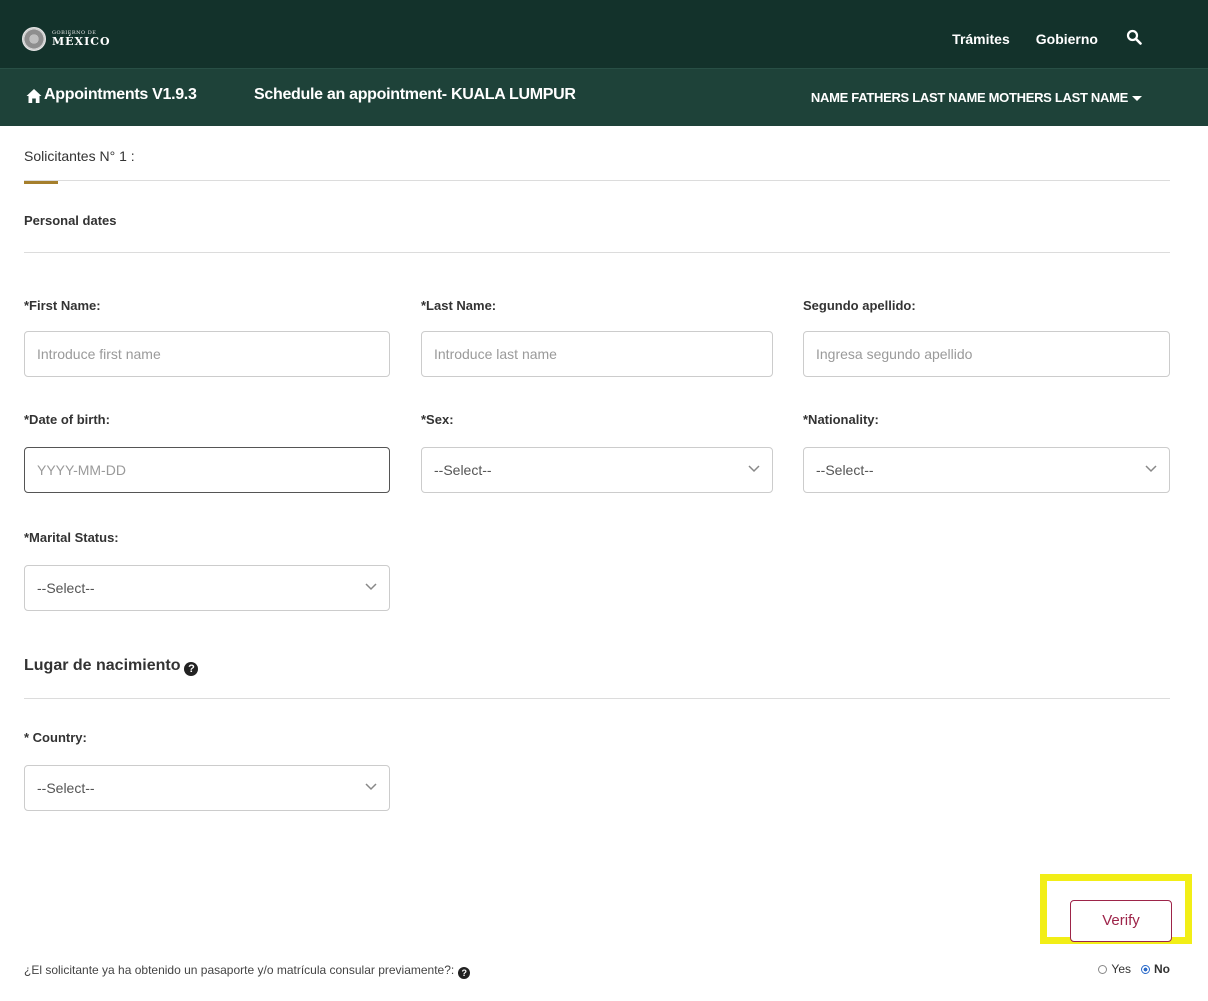 The width and height of the screenshot is (1208, 1001). What do you see at coordinates (986, 354) in the screenshot?
I see `second-surname-input: Ingresa segundo apellido` at bounding box center [986, 354].